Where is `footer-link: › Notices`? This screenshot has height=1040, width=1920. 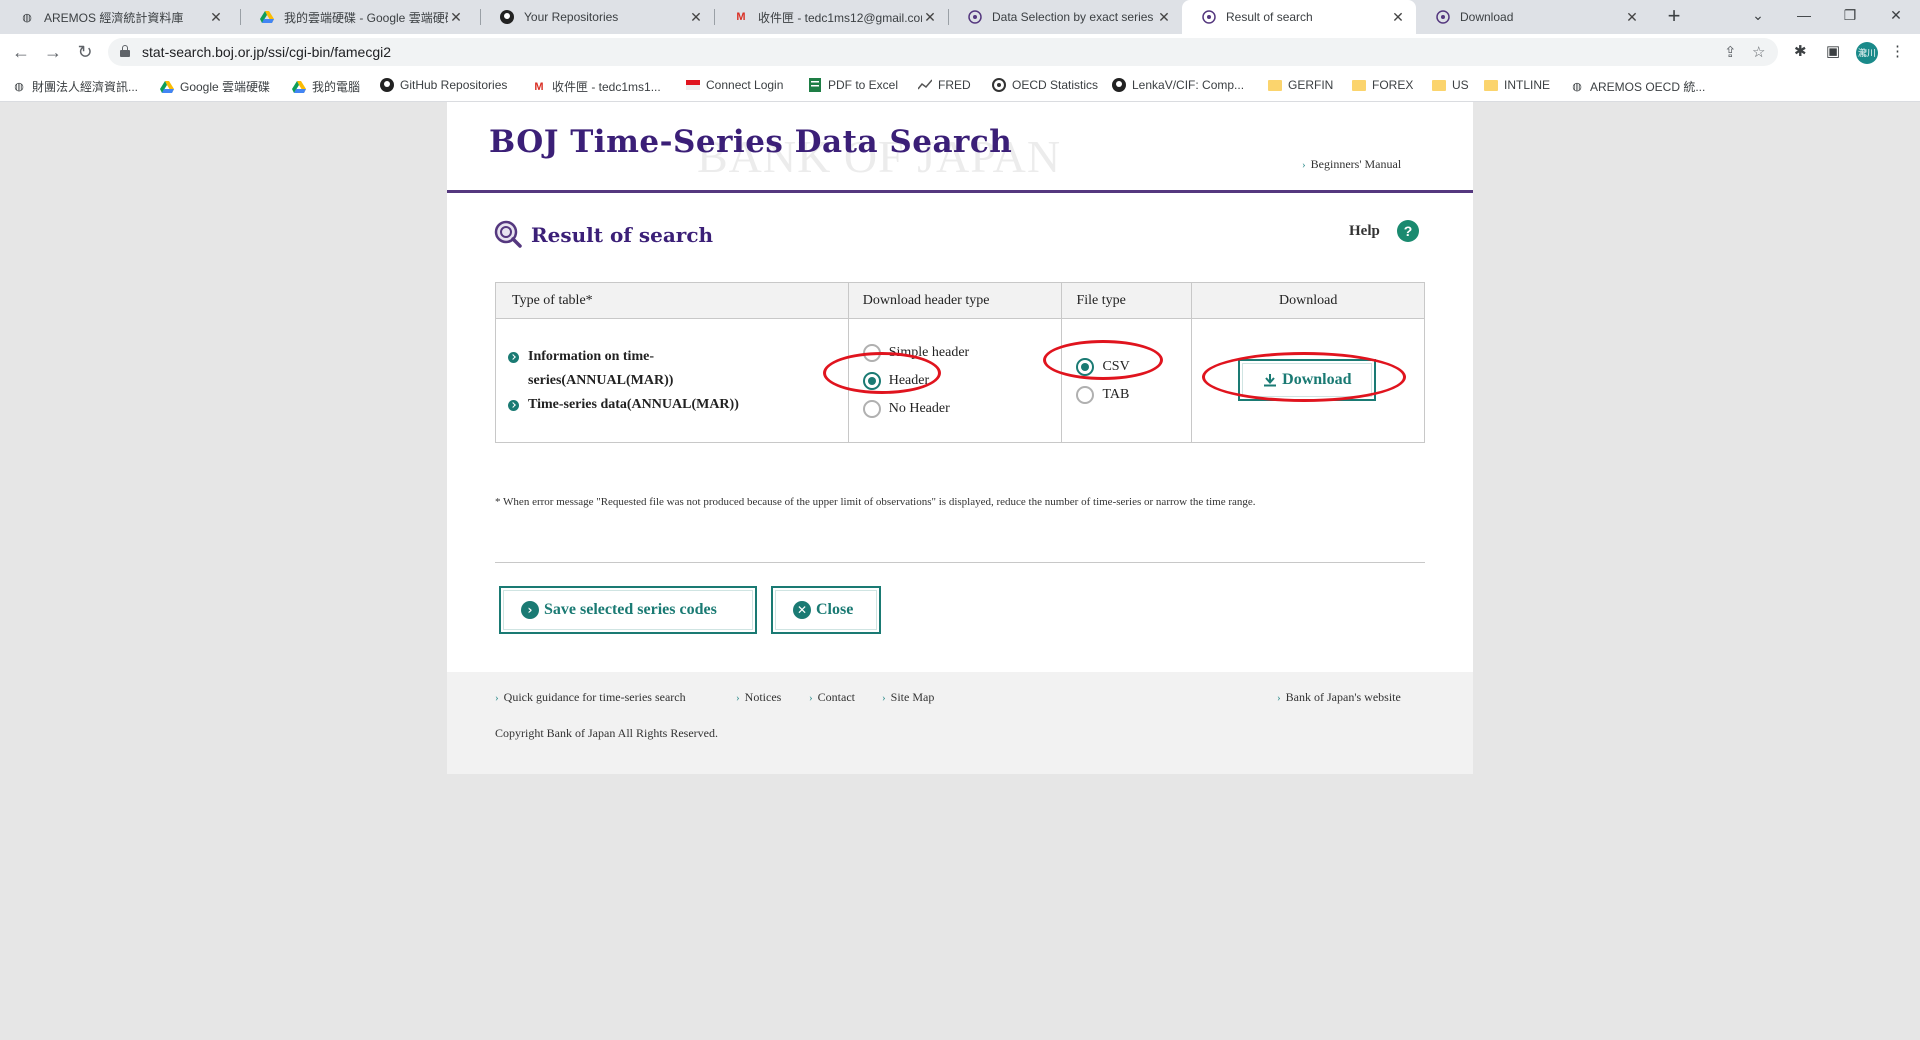
footer-link: › Notices is located at coordinates (758, 697).